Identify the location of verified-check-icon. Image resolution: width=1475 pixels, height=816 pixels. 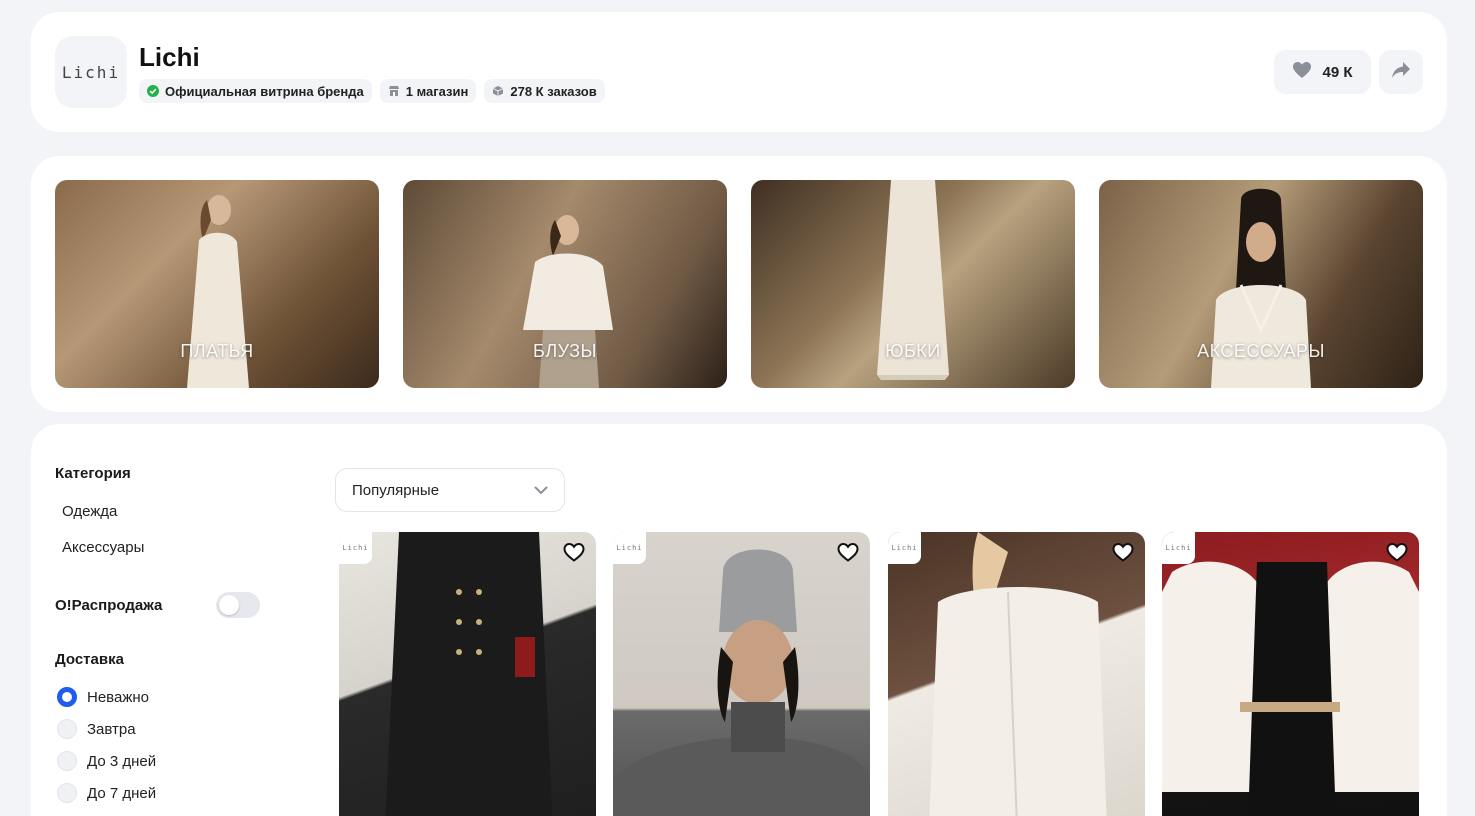
(153, 91).